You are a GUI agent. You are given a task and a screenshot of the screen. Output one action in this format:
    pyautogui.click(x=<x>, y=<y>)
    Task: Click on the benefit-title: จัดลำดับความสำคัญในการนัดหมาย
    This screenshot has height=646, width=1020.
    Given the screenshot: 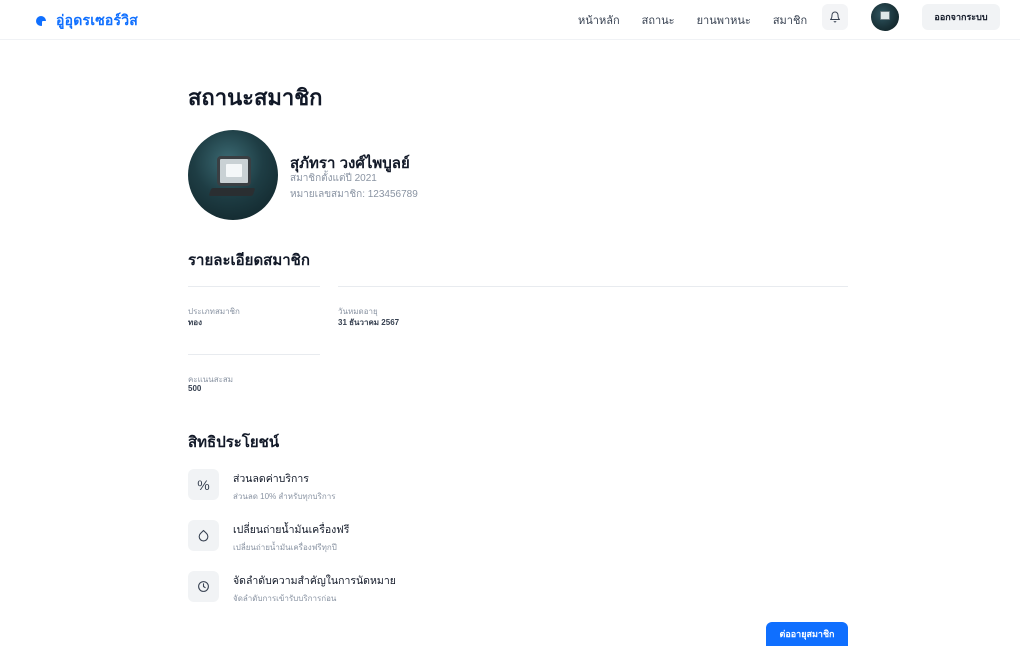 What is the action you would take?
    pyautogui.click(x=314, y=581)
    